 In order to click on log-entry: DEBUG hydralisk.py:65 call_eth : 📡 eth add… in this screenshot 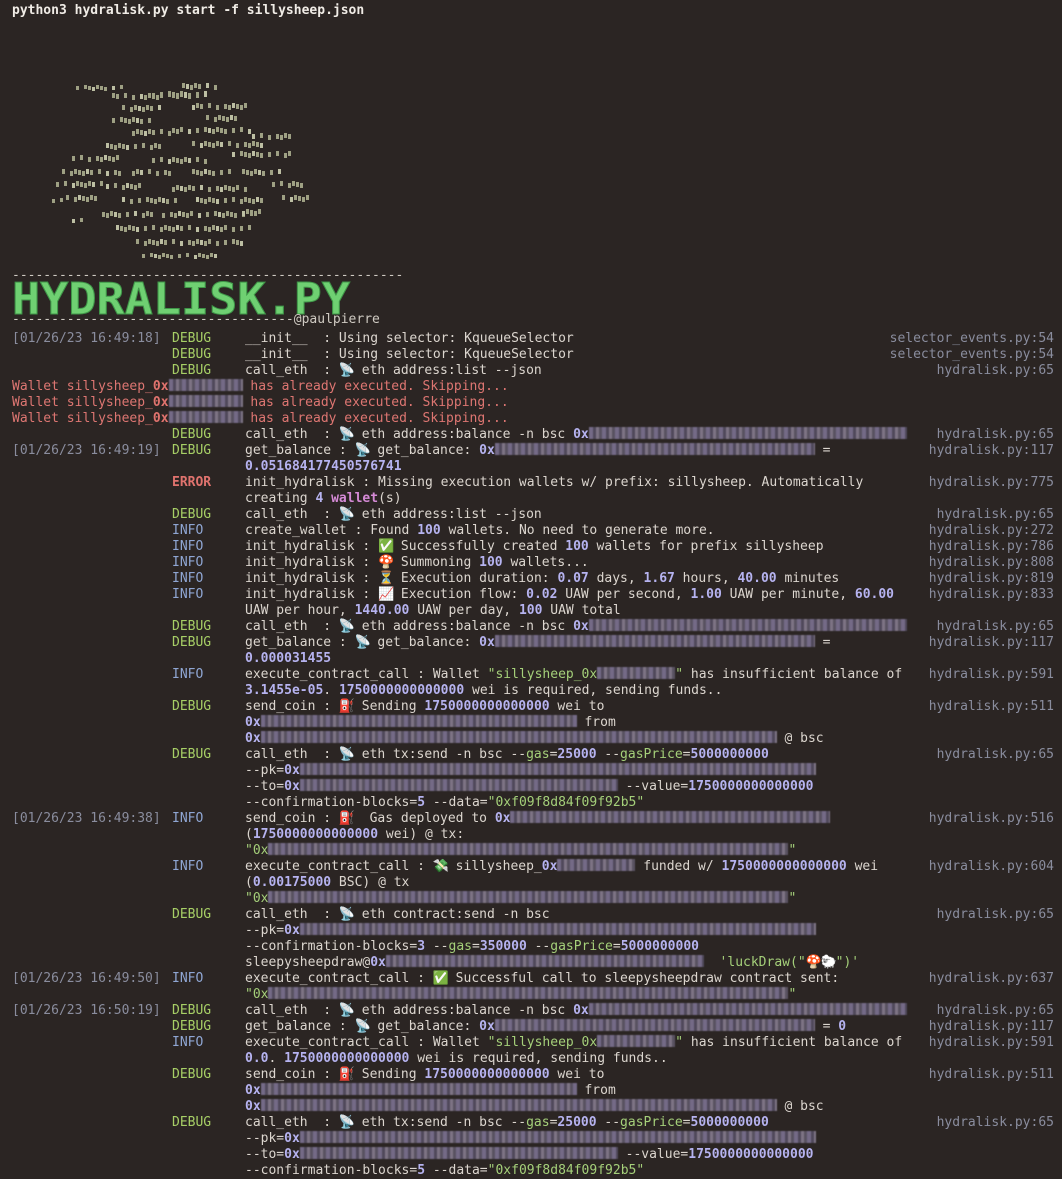, I will do `click(533, 371)`.